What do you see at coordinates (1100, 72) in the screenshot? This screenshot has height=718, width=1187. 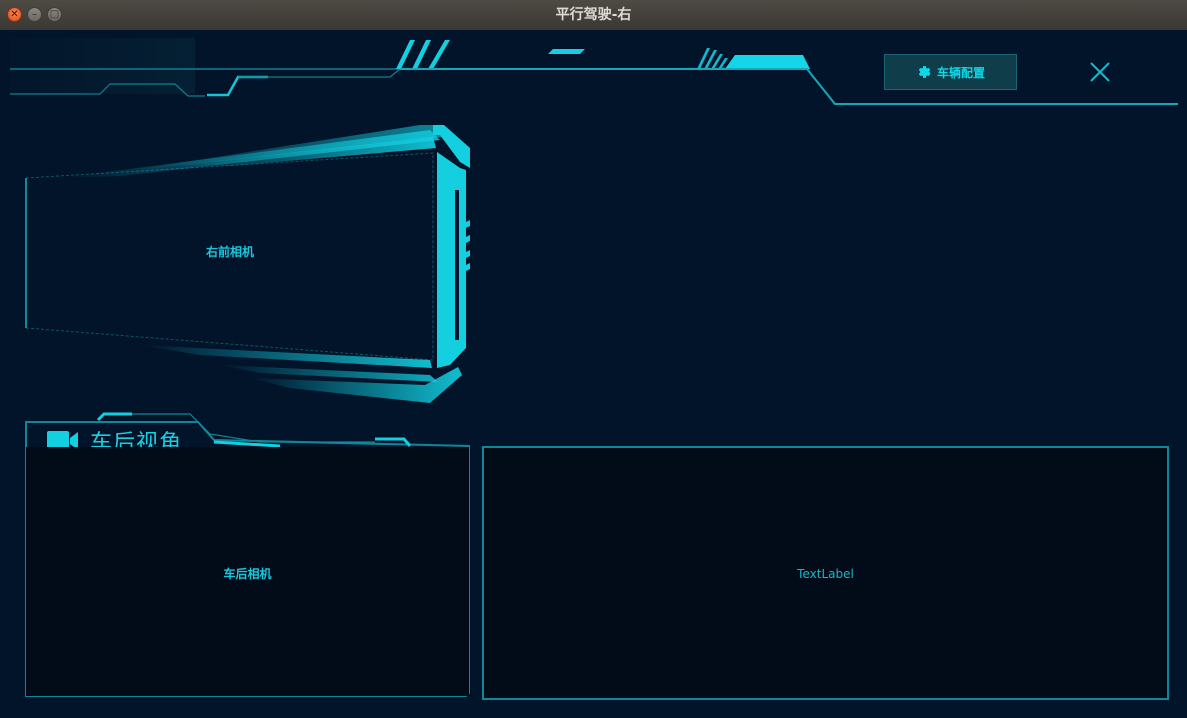 I see `close-icon` at bounding box center [1100, 72].